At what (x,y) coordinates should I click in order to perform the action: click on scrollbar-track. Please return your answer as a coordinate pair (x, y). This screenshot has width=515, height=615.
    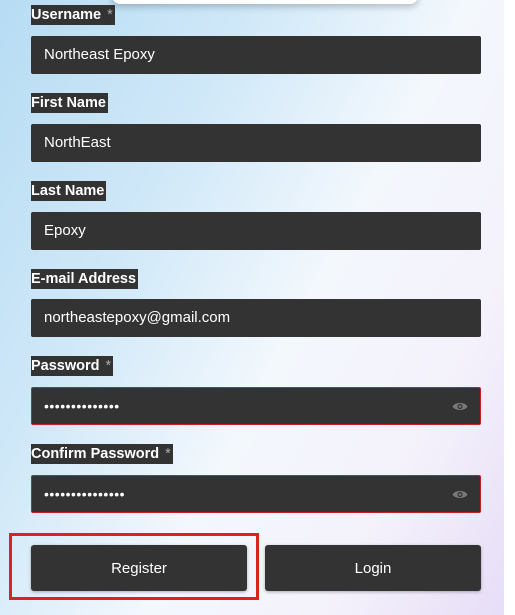
    Looking at the image, I should click on (509, 307).